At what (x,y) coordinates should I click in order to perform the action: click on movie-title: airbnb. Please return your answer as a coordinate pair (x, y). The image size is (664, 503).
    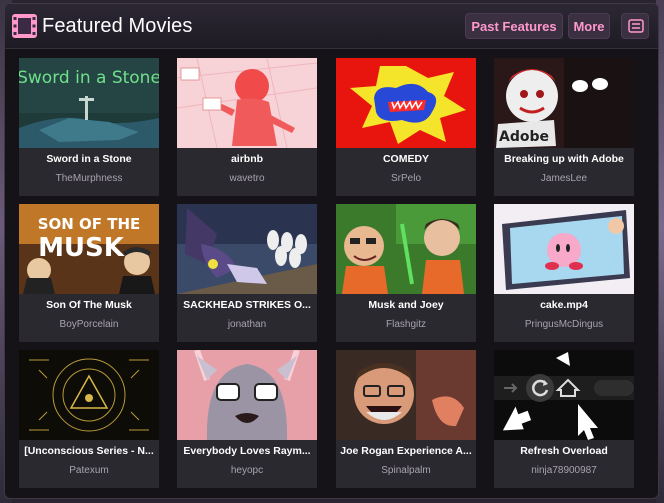
    Looking at the image, I should click on (247, 159).